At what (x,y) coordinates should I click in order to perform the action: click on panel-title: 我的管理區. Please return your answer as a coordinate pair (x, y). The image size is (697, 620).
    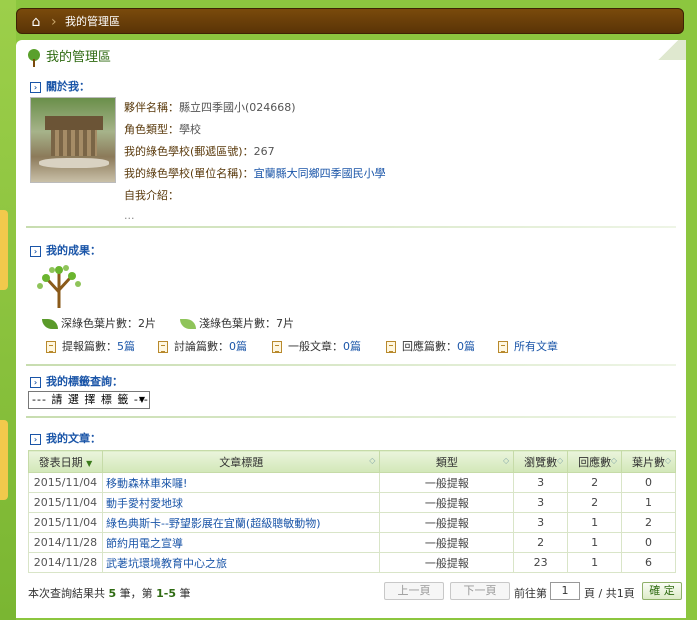
    Looking at the image, I should click on (68, 58).